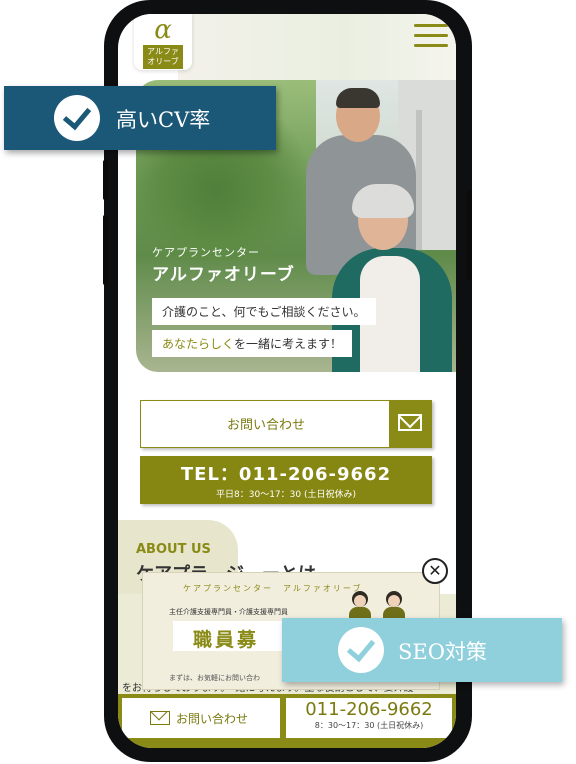  What do you see at coordinates (163, 120) in the screenshot?
I see `badge-cv-label: 高いCV率` at bounding box center [163, 120].